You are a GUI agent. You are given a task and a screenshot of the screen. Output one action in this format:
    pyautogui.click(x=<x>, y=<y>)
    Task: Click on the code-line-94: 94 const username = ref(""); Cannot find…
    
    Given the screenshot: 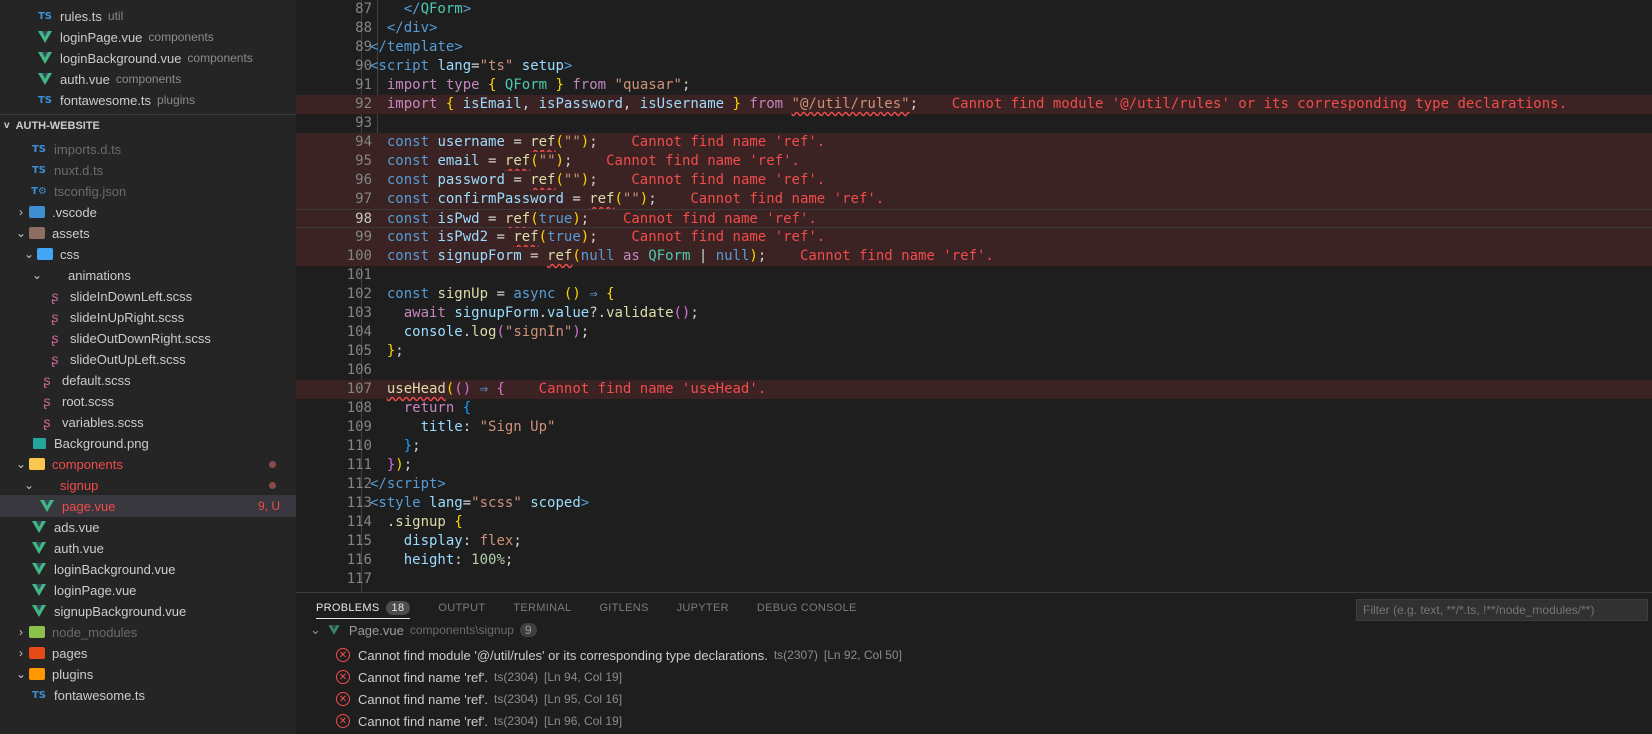 What is the action you would take?
    pyautogui.click(x=974, y=142)
    